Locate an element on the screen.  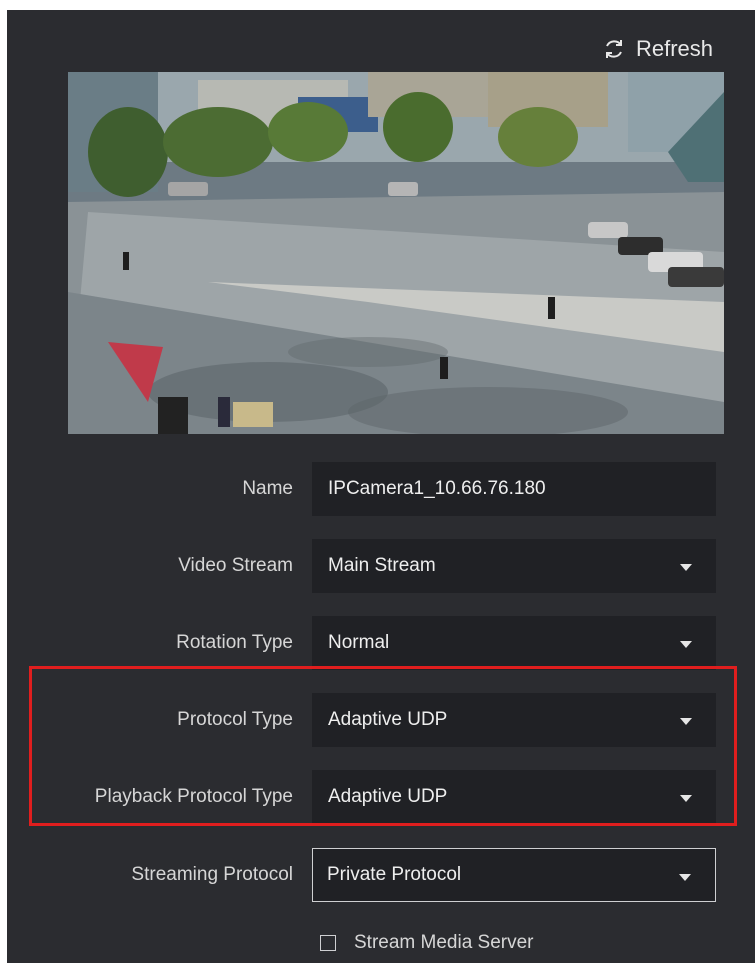
refresh-icon is located at coordinates (613, 49).